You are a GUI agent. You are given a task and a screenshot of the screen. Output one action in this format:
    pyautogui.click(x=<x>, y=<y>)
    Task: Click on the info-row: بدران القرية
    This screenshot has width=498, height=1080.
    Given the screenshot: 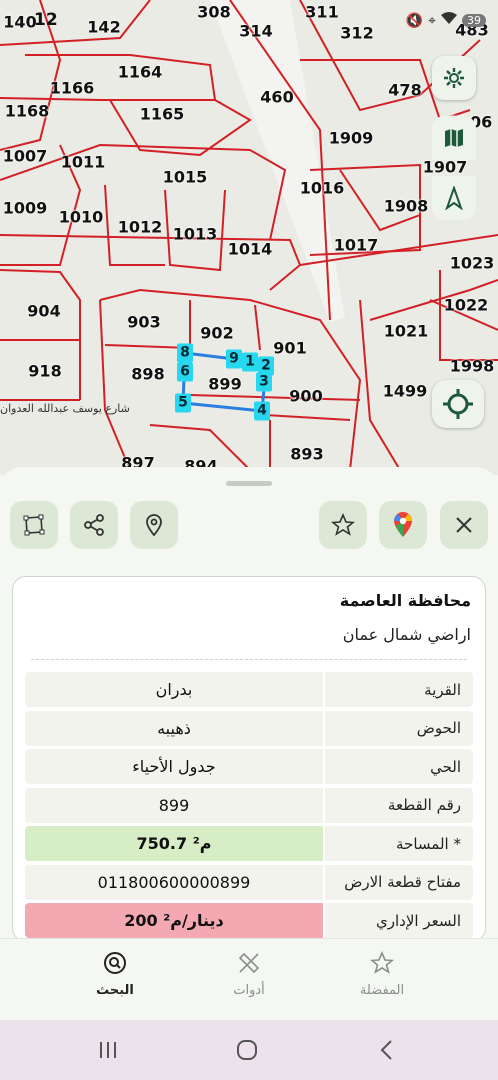 What is the action you would take?
    pyautogui.click(x=249, y=689)
    